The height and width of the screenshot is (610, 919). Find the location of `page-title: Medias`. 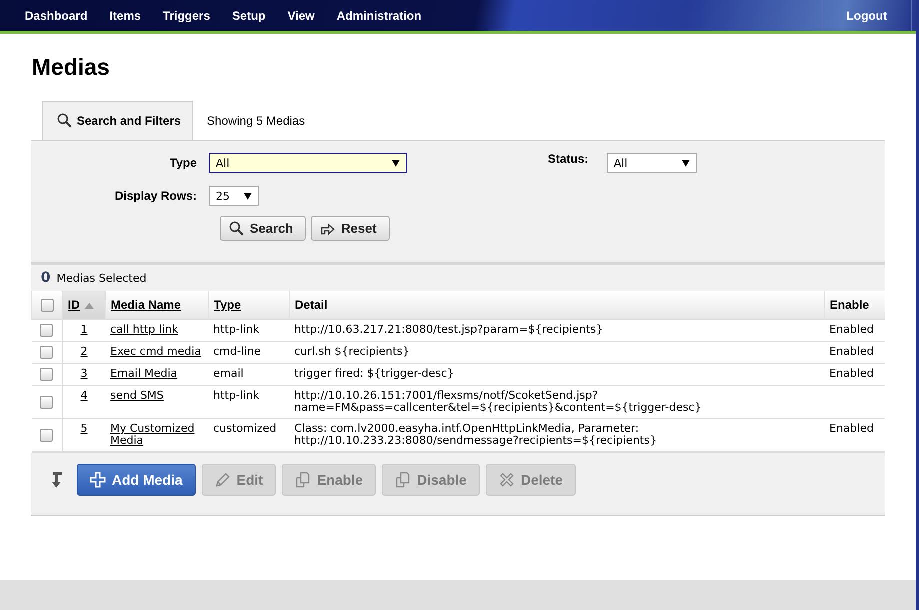

page-title: Medias is located at coordinates (71, 67).